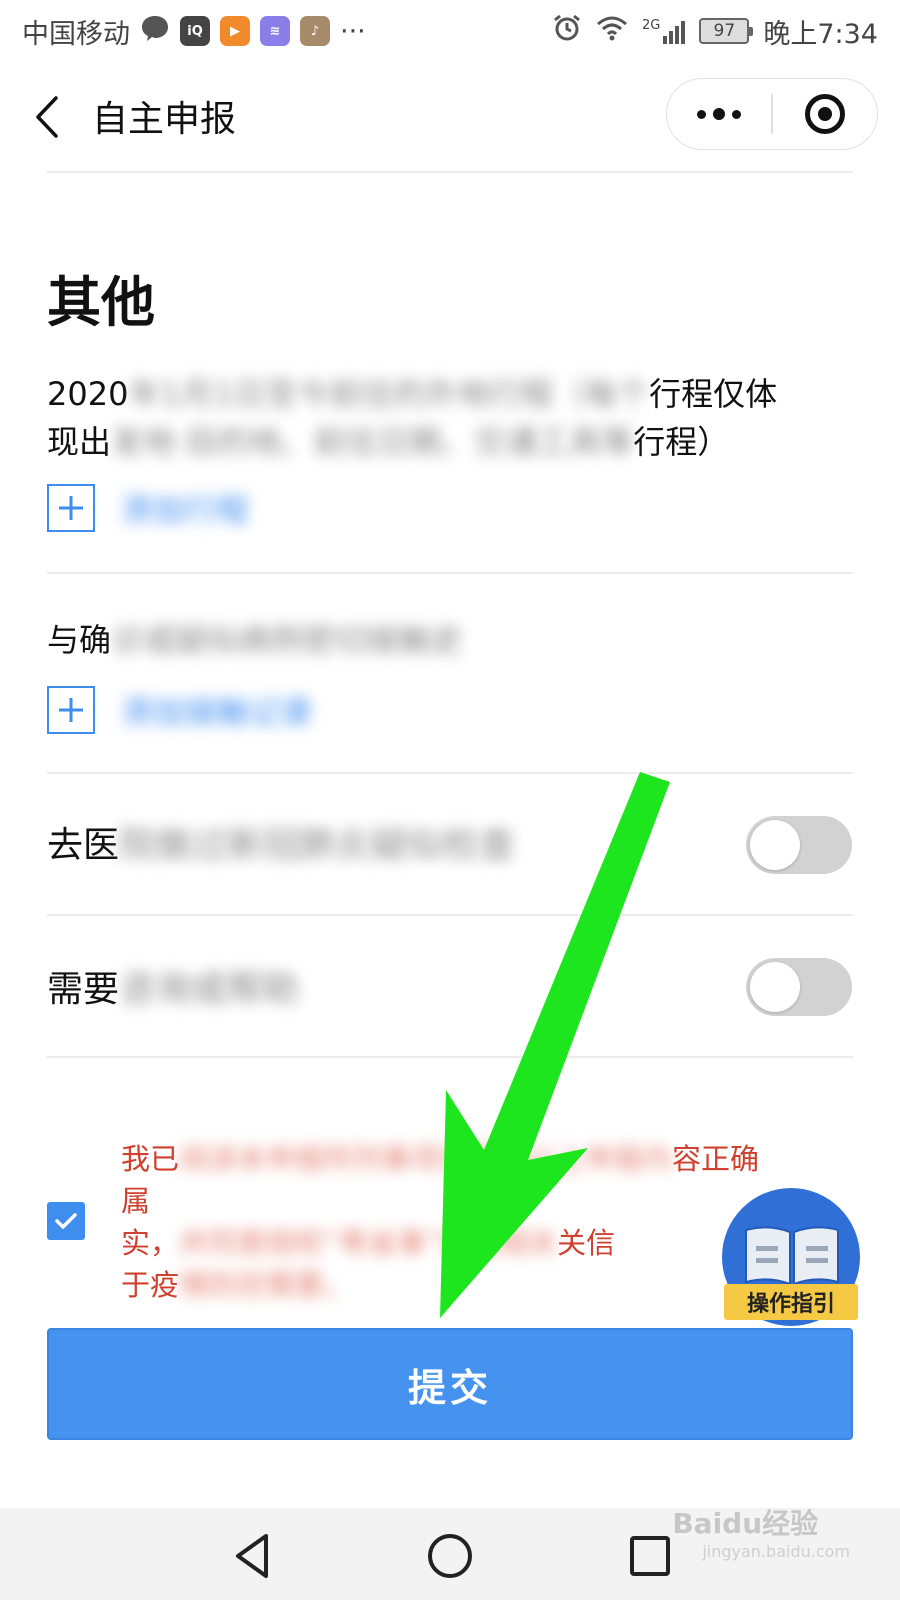 This screenshot has width=900, height=1600. What do you see at coordinates (173, 989) in the screenshot?
I see `need-help-question: 需要咨询或帮助` at bounding box center [173, 989].